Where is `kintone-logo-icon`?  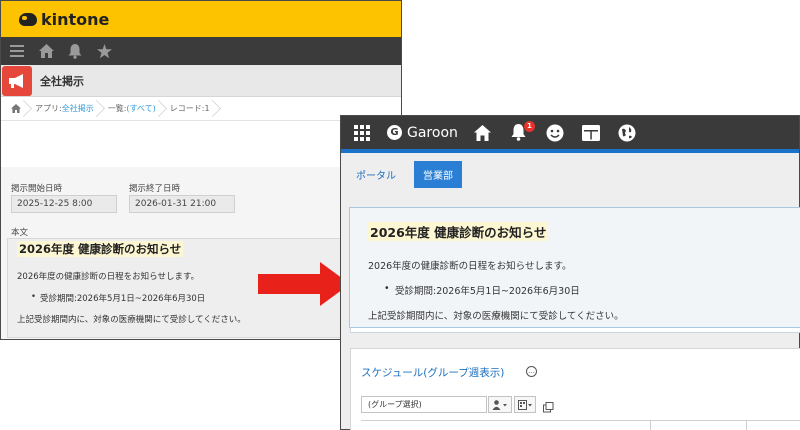 kintone-logo-icon is located at coordinates (28, 19).